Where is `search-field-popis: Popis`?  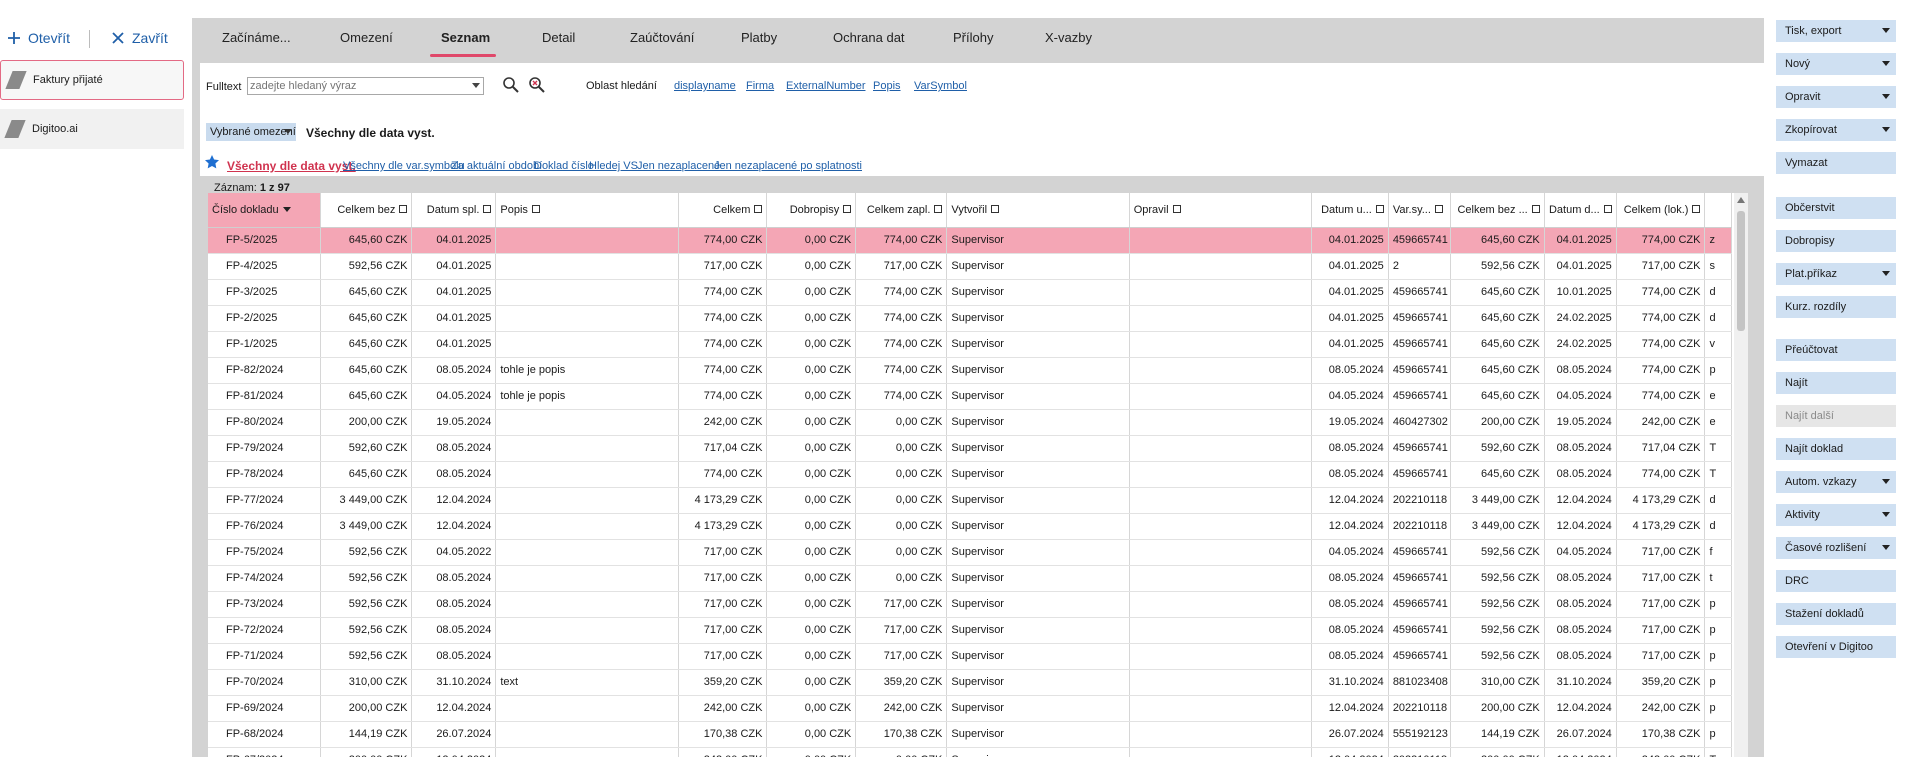 search-field-popis: Popis is located at coordinates (887, 86).